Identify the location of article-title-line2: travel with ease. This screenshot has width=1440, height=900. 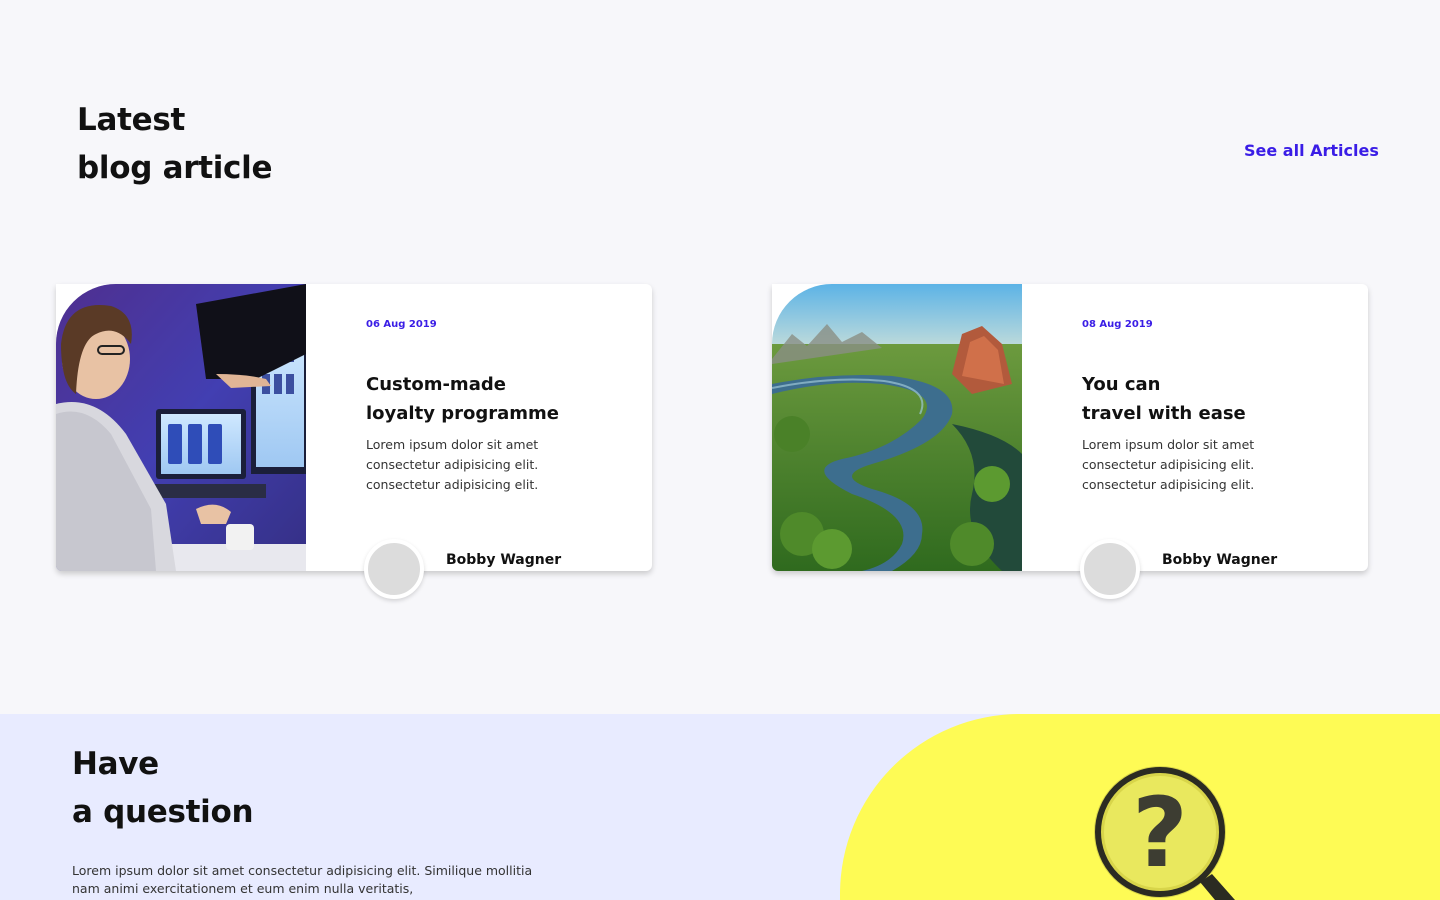
(1164, 413).